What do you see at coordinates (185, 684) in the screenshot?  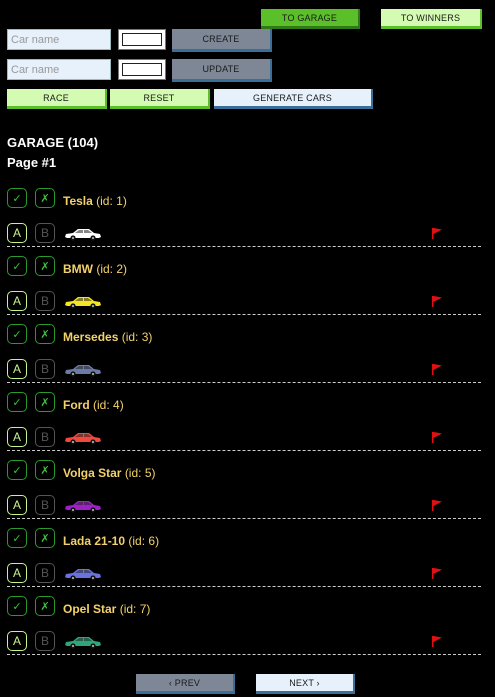 I see `prev-page-button: ‹ PREV` at bounding box center [185, 684].